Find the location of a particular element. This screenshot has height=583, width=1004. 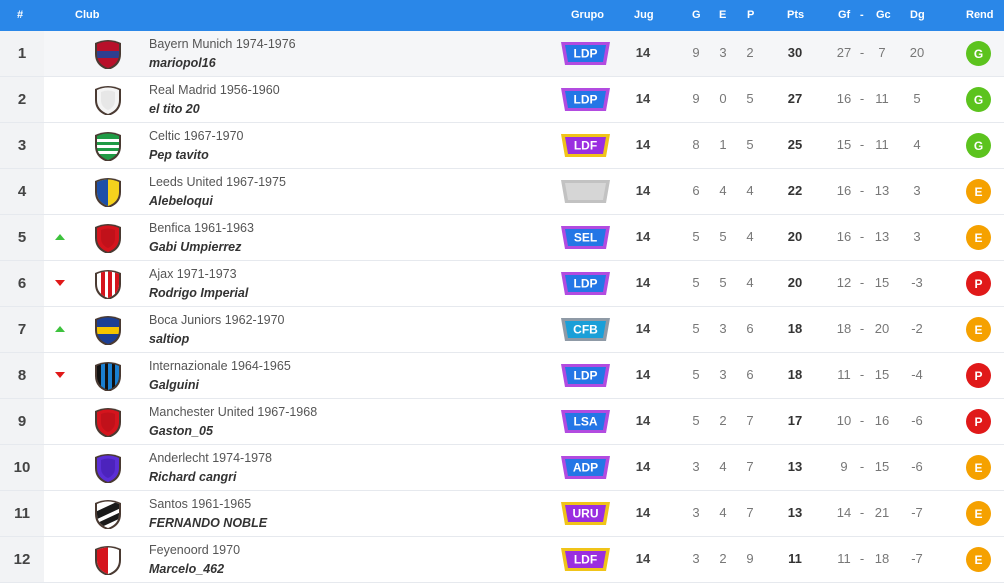

black-white-diagonal-crest-icon is located at coordinates (108, 514).